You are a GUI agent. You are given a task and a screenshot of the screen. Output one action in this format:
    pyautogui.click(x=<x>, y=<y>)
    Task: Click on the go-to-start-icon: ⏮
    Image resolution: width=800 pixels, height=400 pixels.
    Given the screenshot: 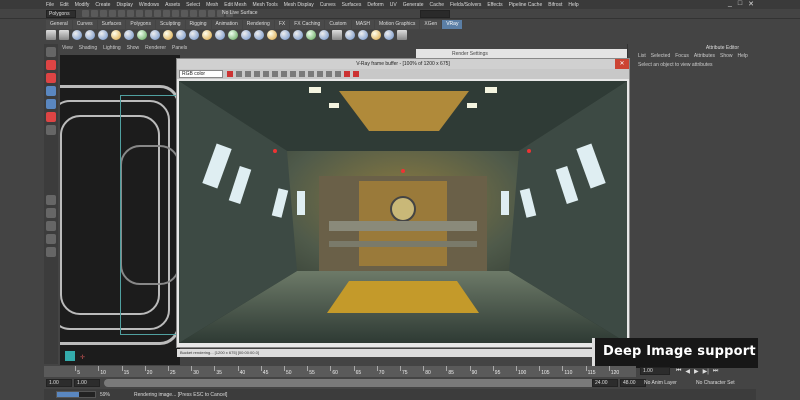 What is the action you would take?
    pyautogui.click(x=678, y=371)
    